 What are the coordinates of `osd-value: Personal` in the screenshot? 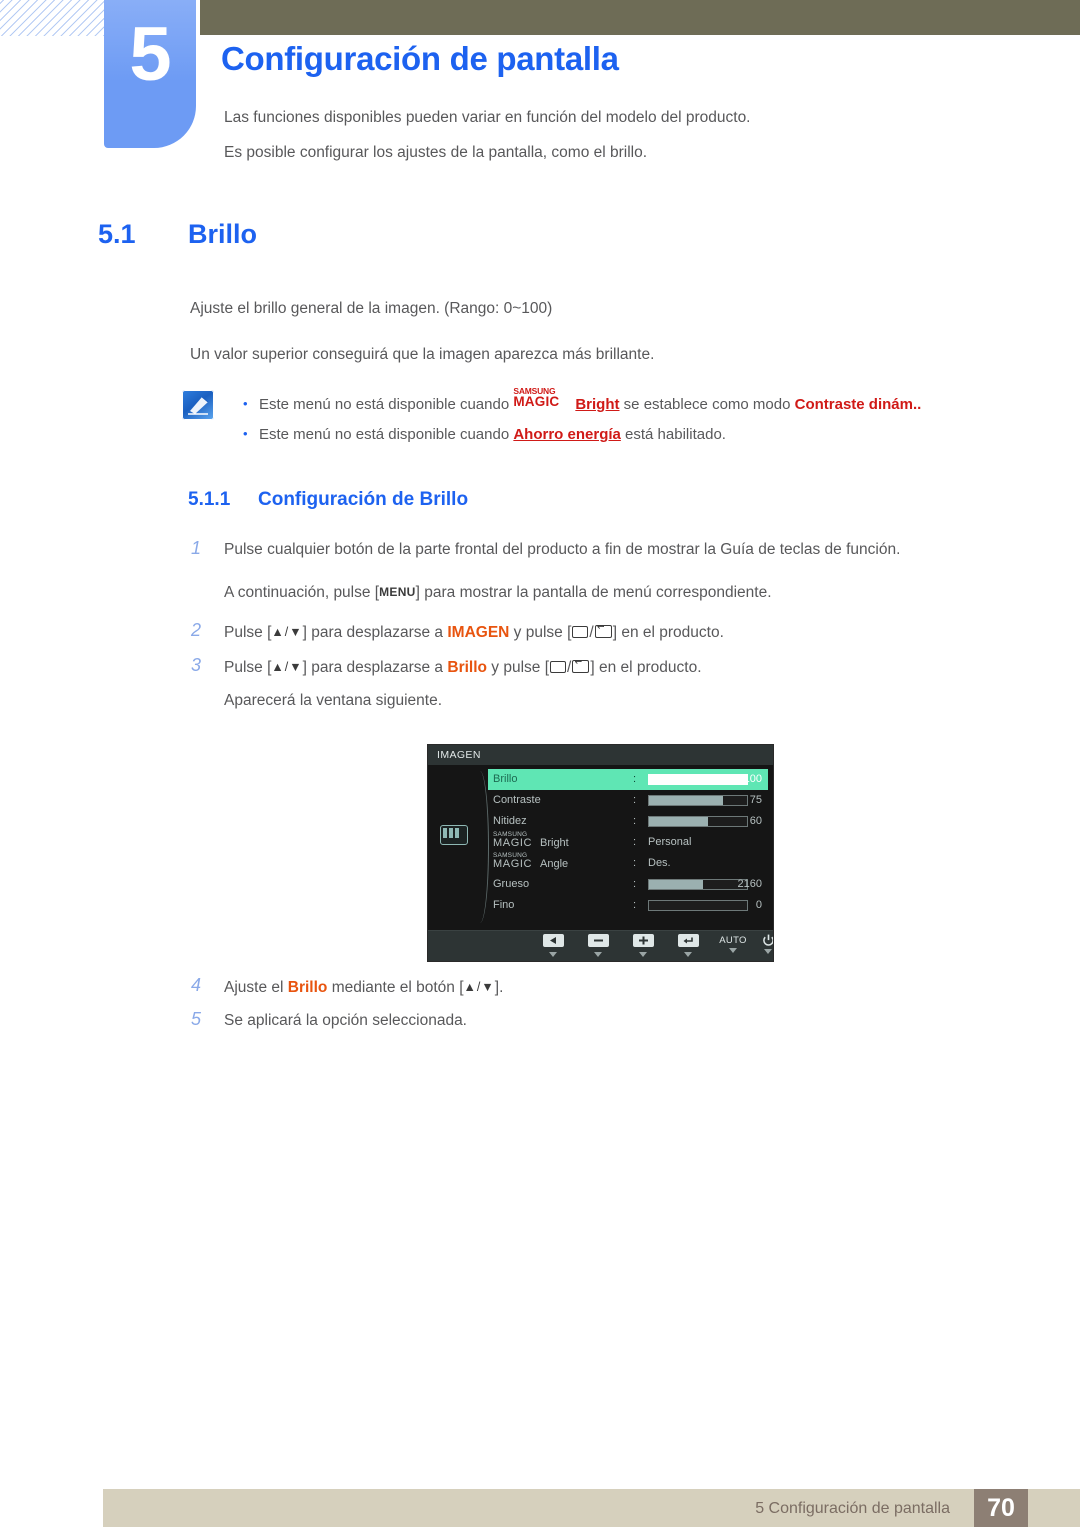 It's located at (670, 842).